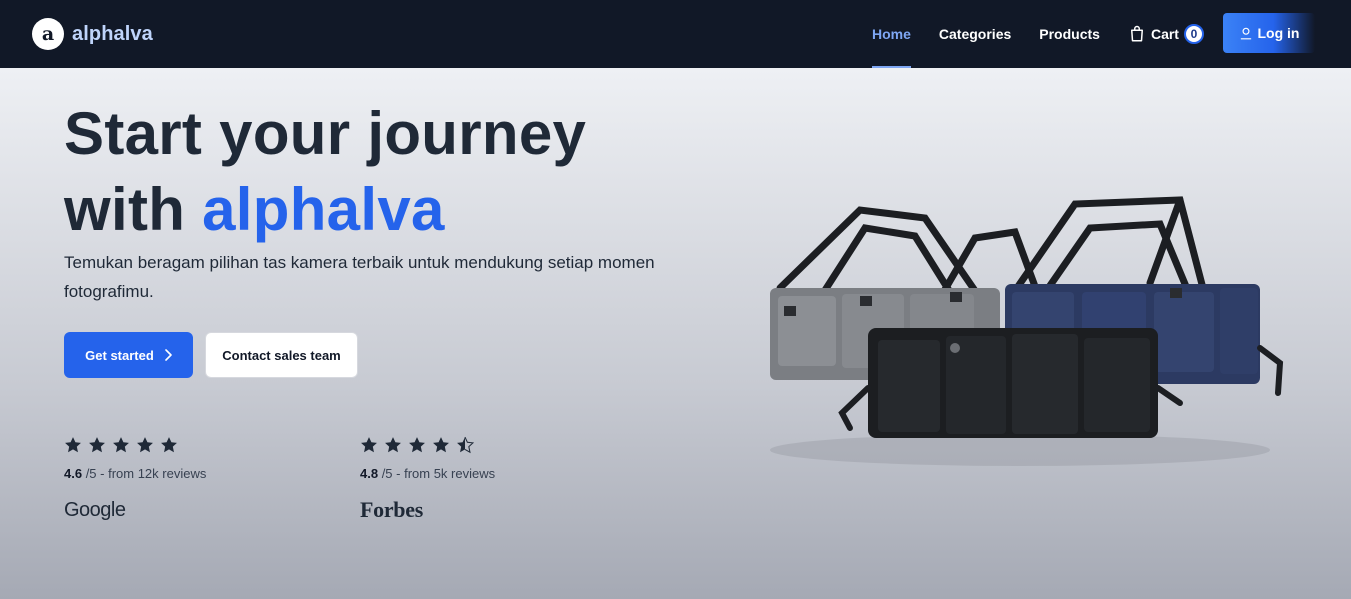 The height and width of the screenshot is (599, 1351). Describe the element at coordinates (323, 209) in the screenshot. I see `headline-accent: alphalva` at that location.